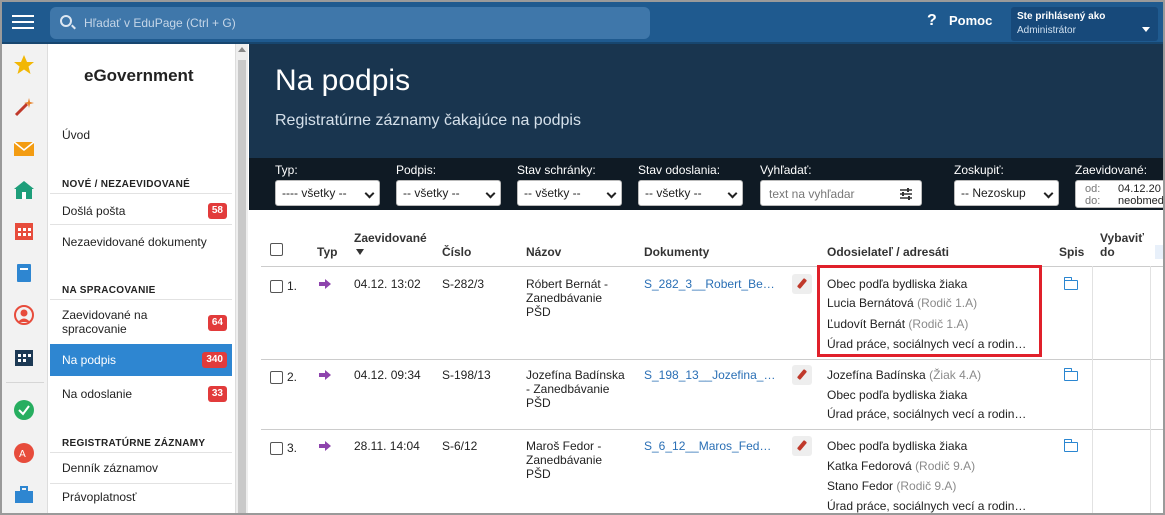 The width and height of the screenshot is (1165, 515). Describe the element at coordinates (567, 298) in the screenshot. I see `row-title: Róbert Bernát - Zanedbávanie PŠD` at that location.